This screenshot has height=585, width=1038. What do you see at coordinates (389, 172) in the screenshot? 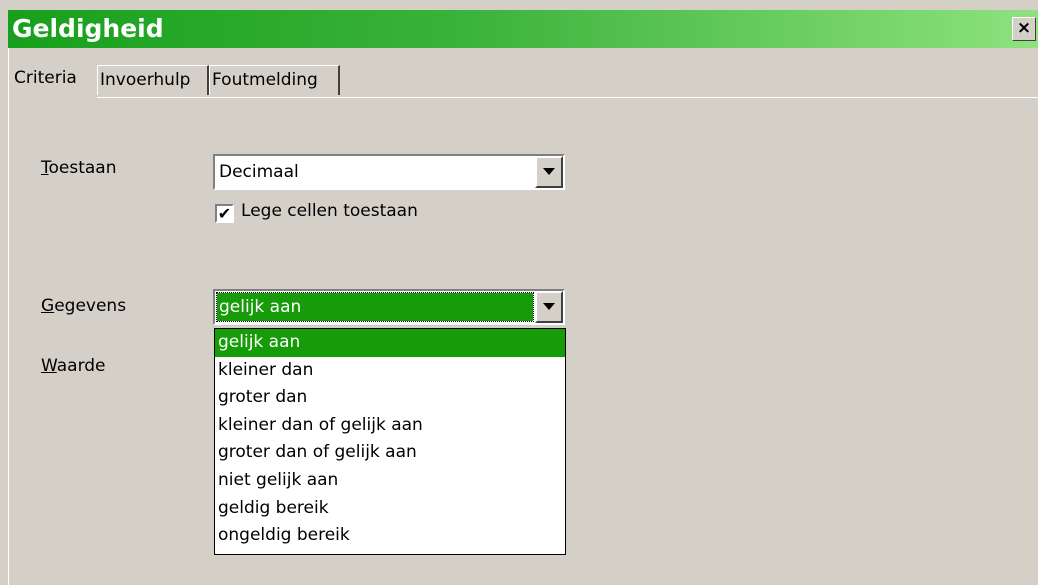
I see `toestaan-select: Decimaal` at bounding box center [389, 172].